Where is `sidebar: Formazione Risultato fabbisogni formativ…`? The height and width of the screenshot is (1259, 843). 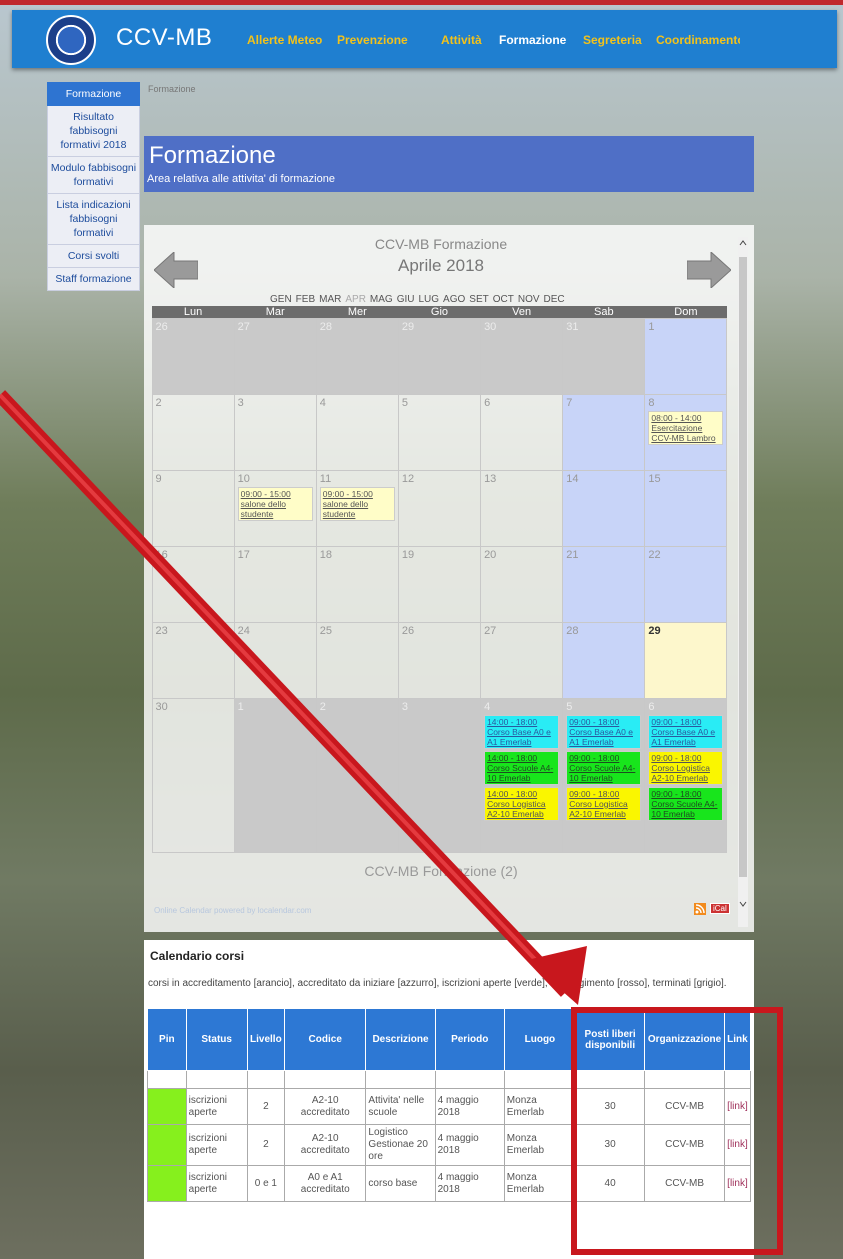 sidebar: Formazione Risultato fabbisogni formativ… is located at coordinates (93, 186).